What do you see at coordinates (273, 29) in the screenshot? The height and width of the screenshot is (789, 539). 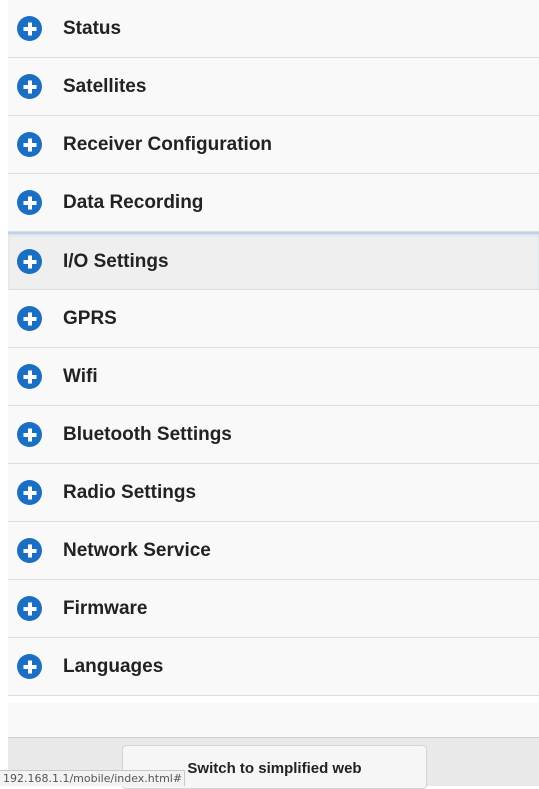 I see `menu-item-status: Status` at bounding box center [273, 29].